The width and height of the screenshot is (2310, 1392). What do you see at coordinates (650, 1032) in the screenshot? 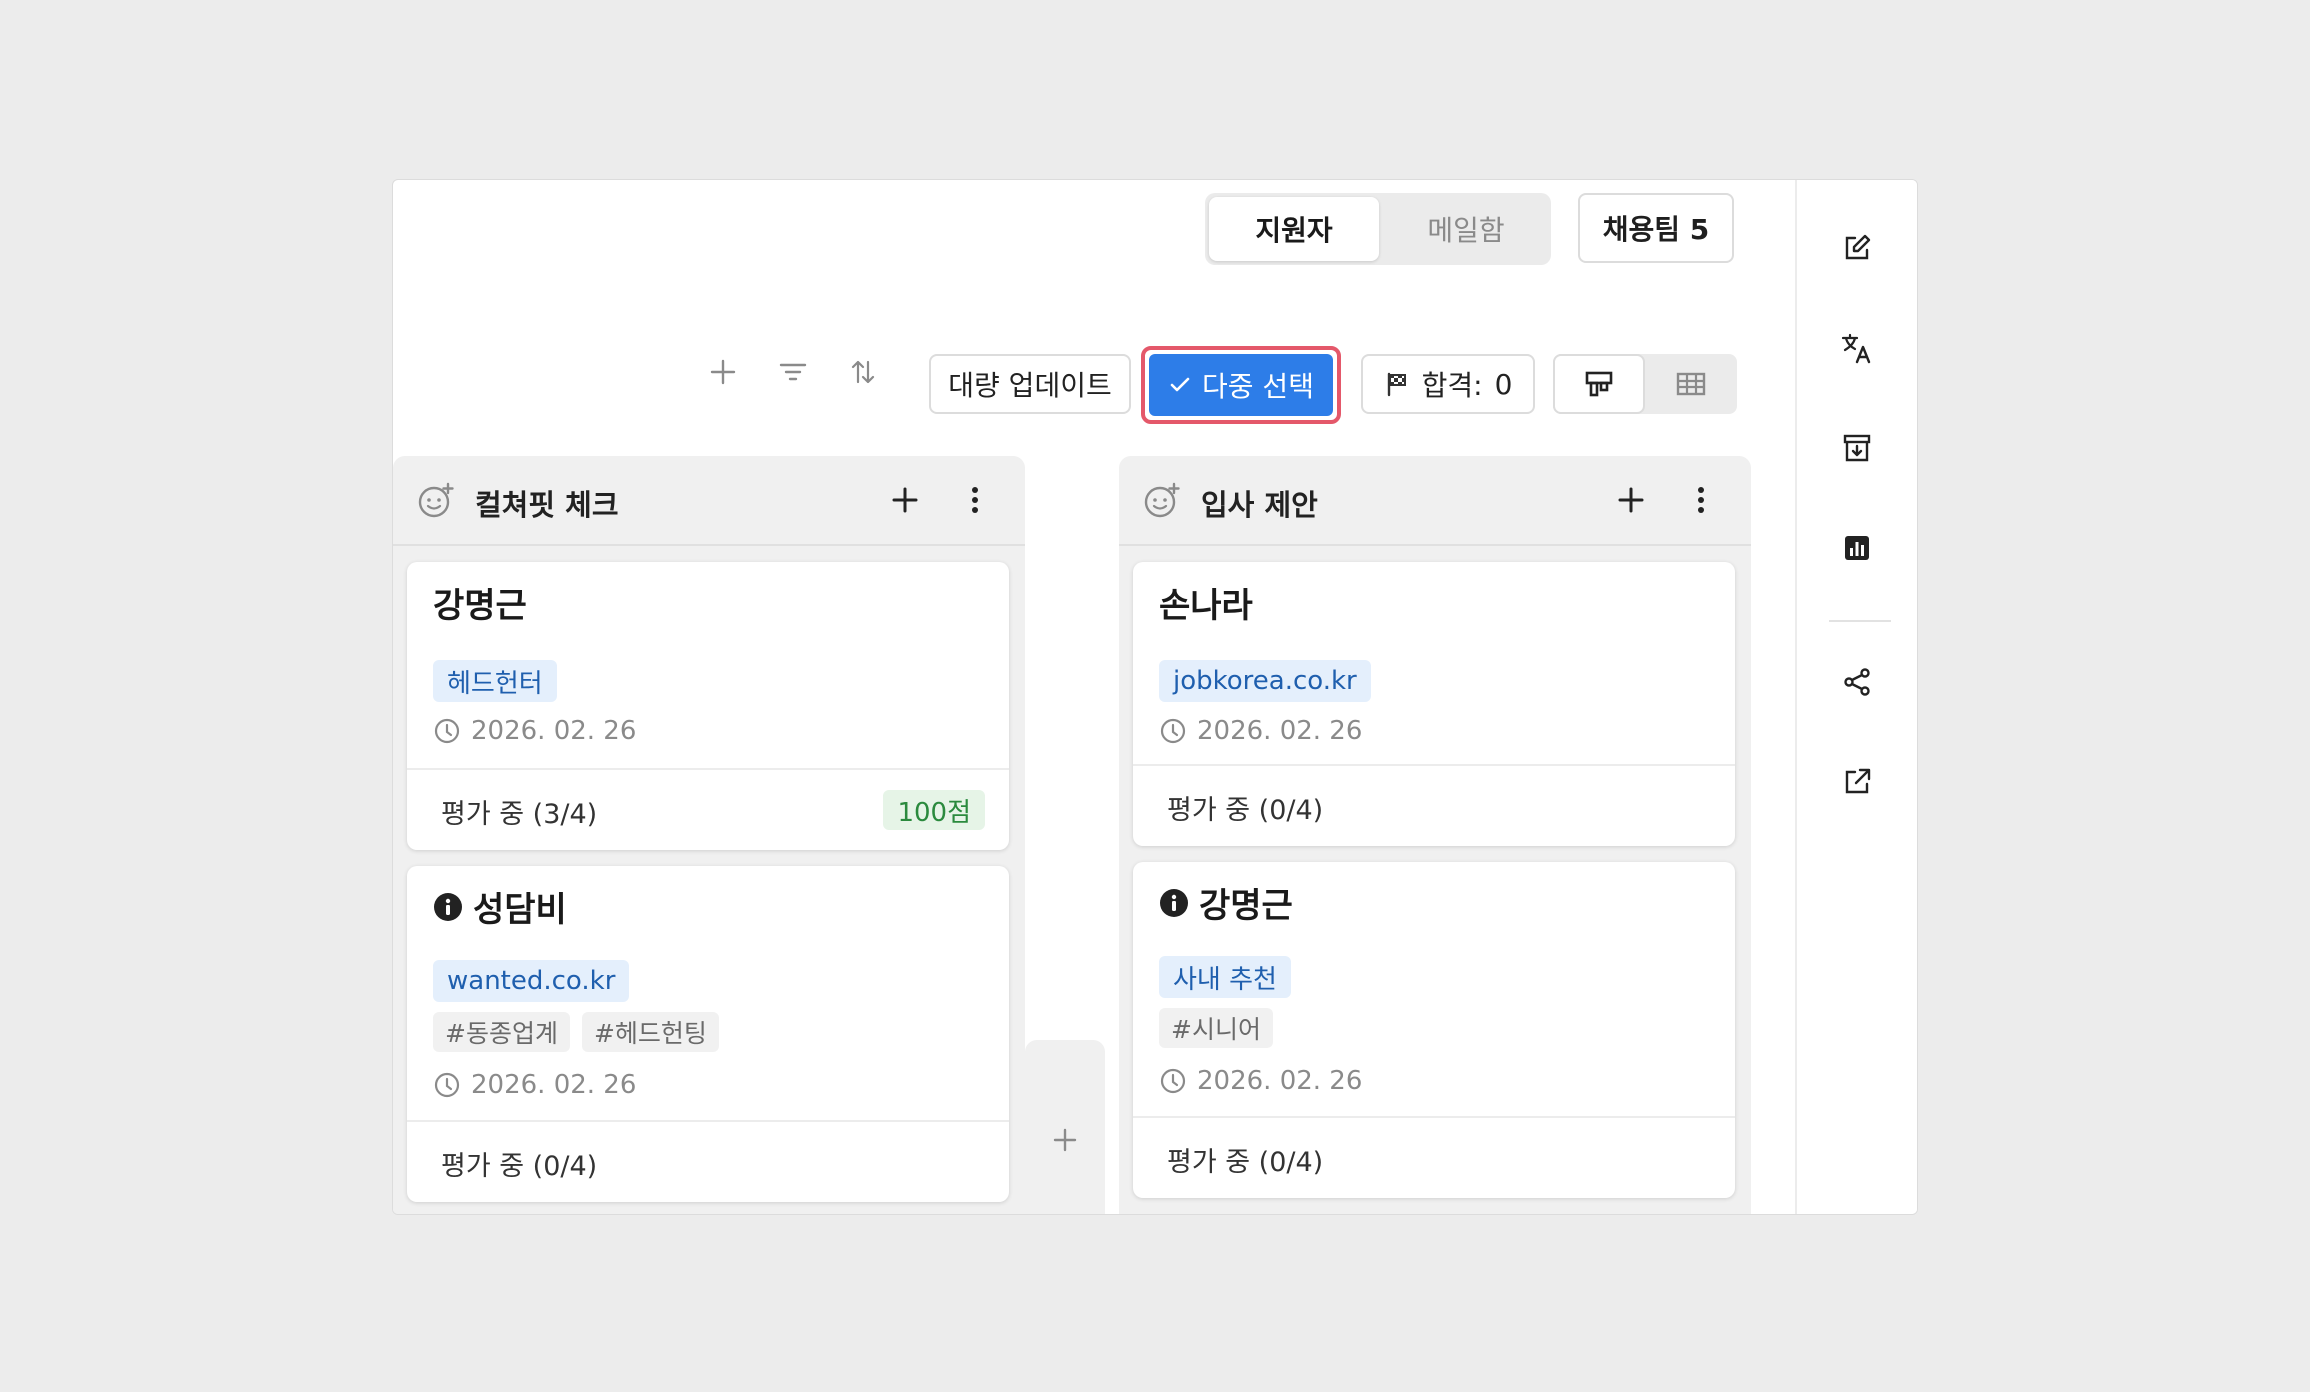
I see `hashtag: #헤드헌팅` at bounding box center [650, 1032].